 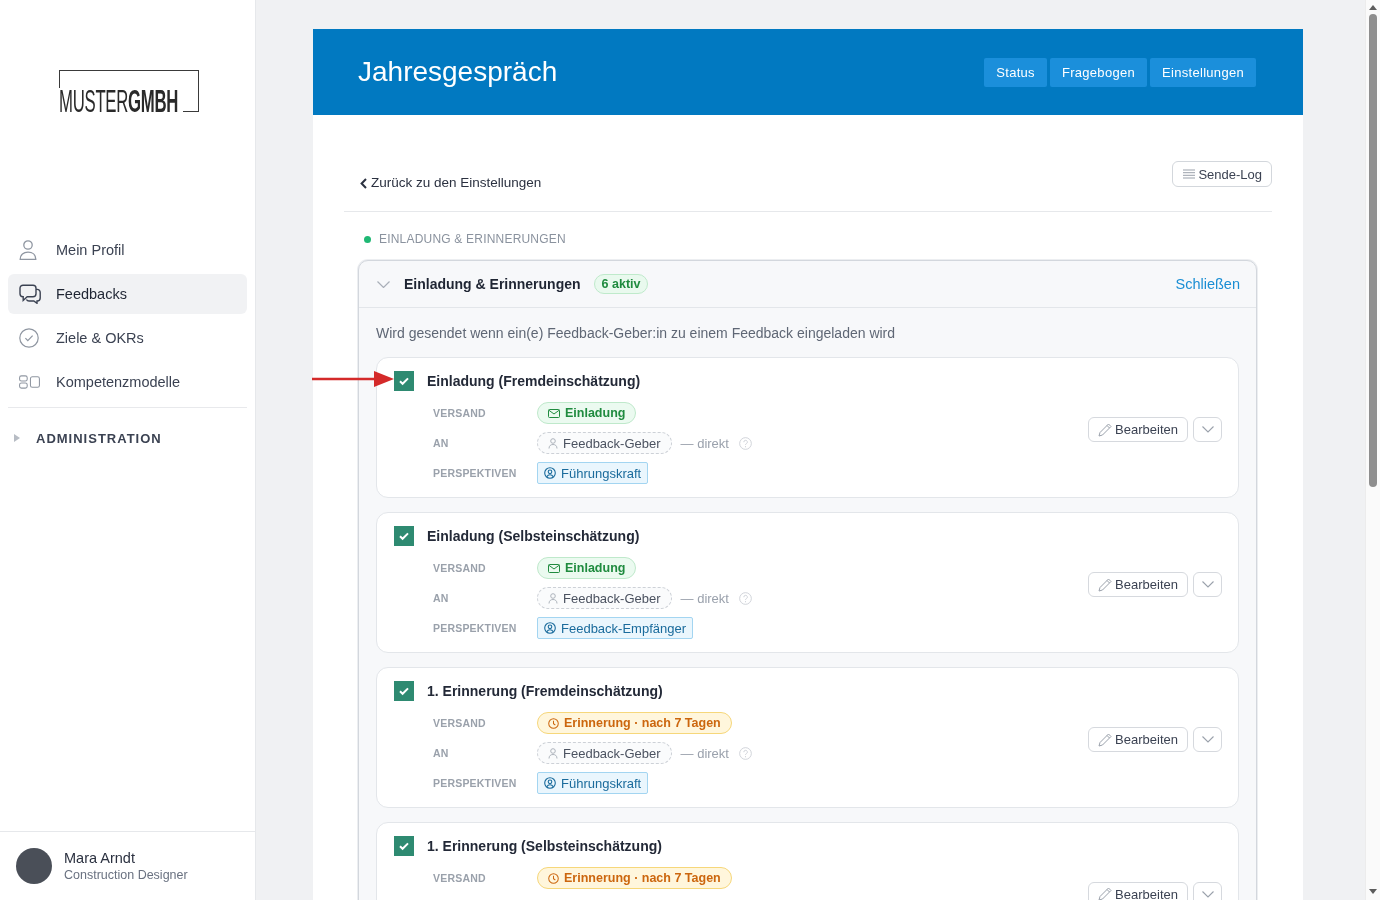 What do you see at coordinates (534, 381) in the screenshot?
I see `card-title: Einladung (Fremdeinschätzung)` at bounding box center [534, 381].